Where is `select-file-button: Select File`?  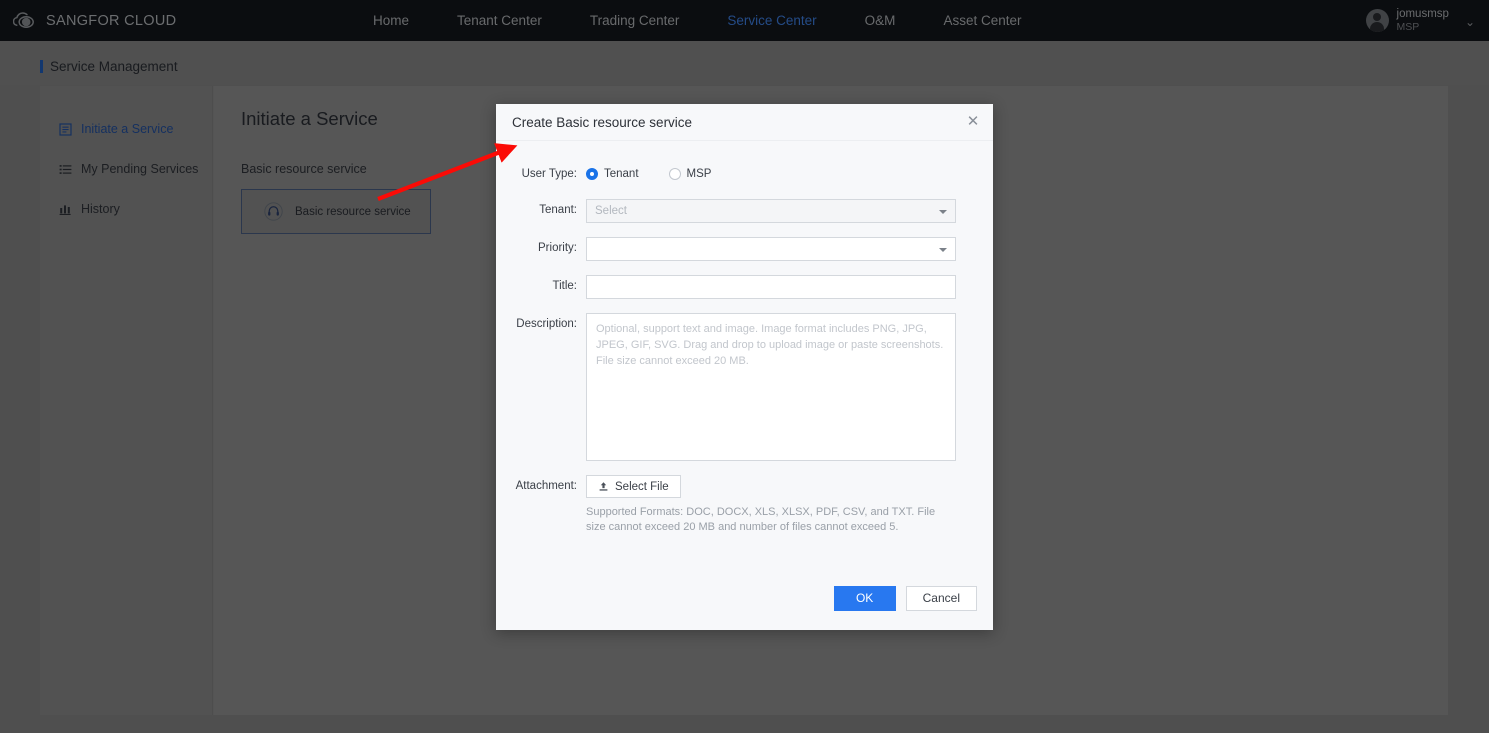
select-file-button: Select File is located at coordinates (633, 486).